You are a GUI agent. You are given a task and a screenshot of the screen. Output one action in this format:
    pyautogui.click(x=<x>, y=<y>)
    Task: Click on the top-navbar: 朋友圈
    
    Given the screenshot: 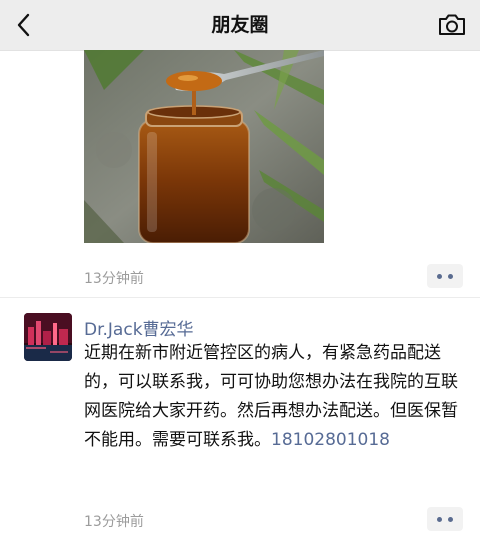 What is the action you would take?
    pyautogui.click(x=240, y=25)
    